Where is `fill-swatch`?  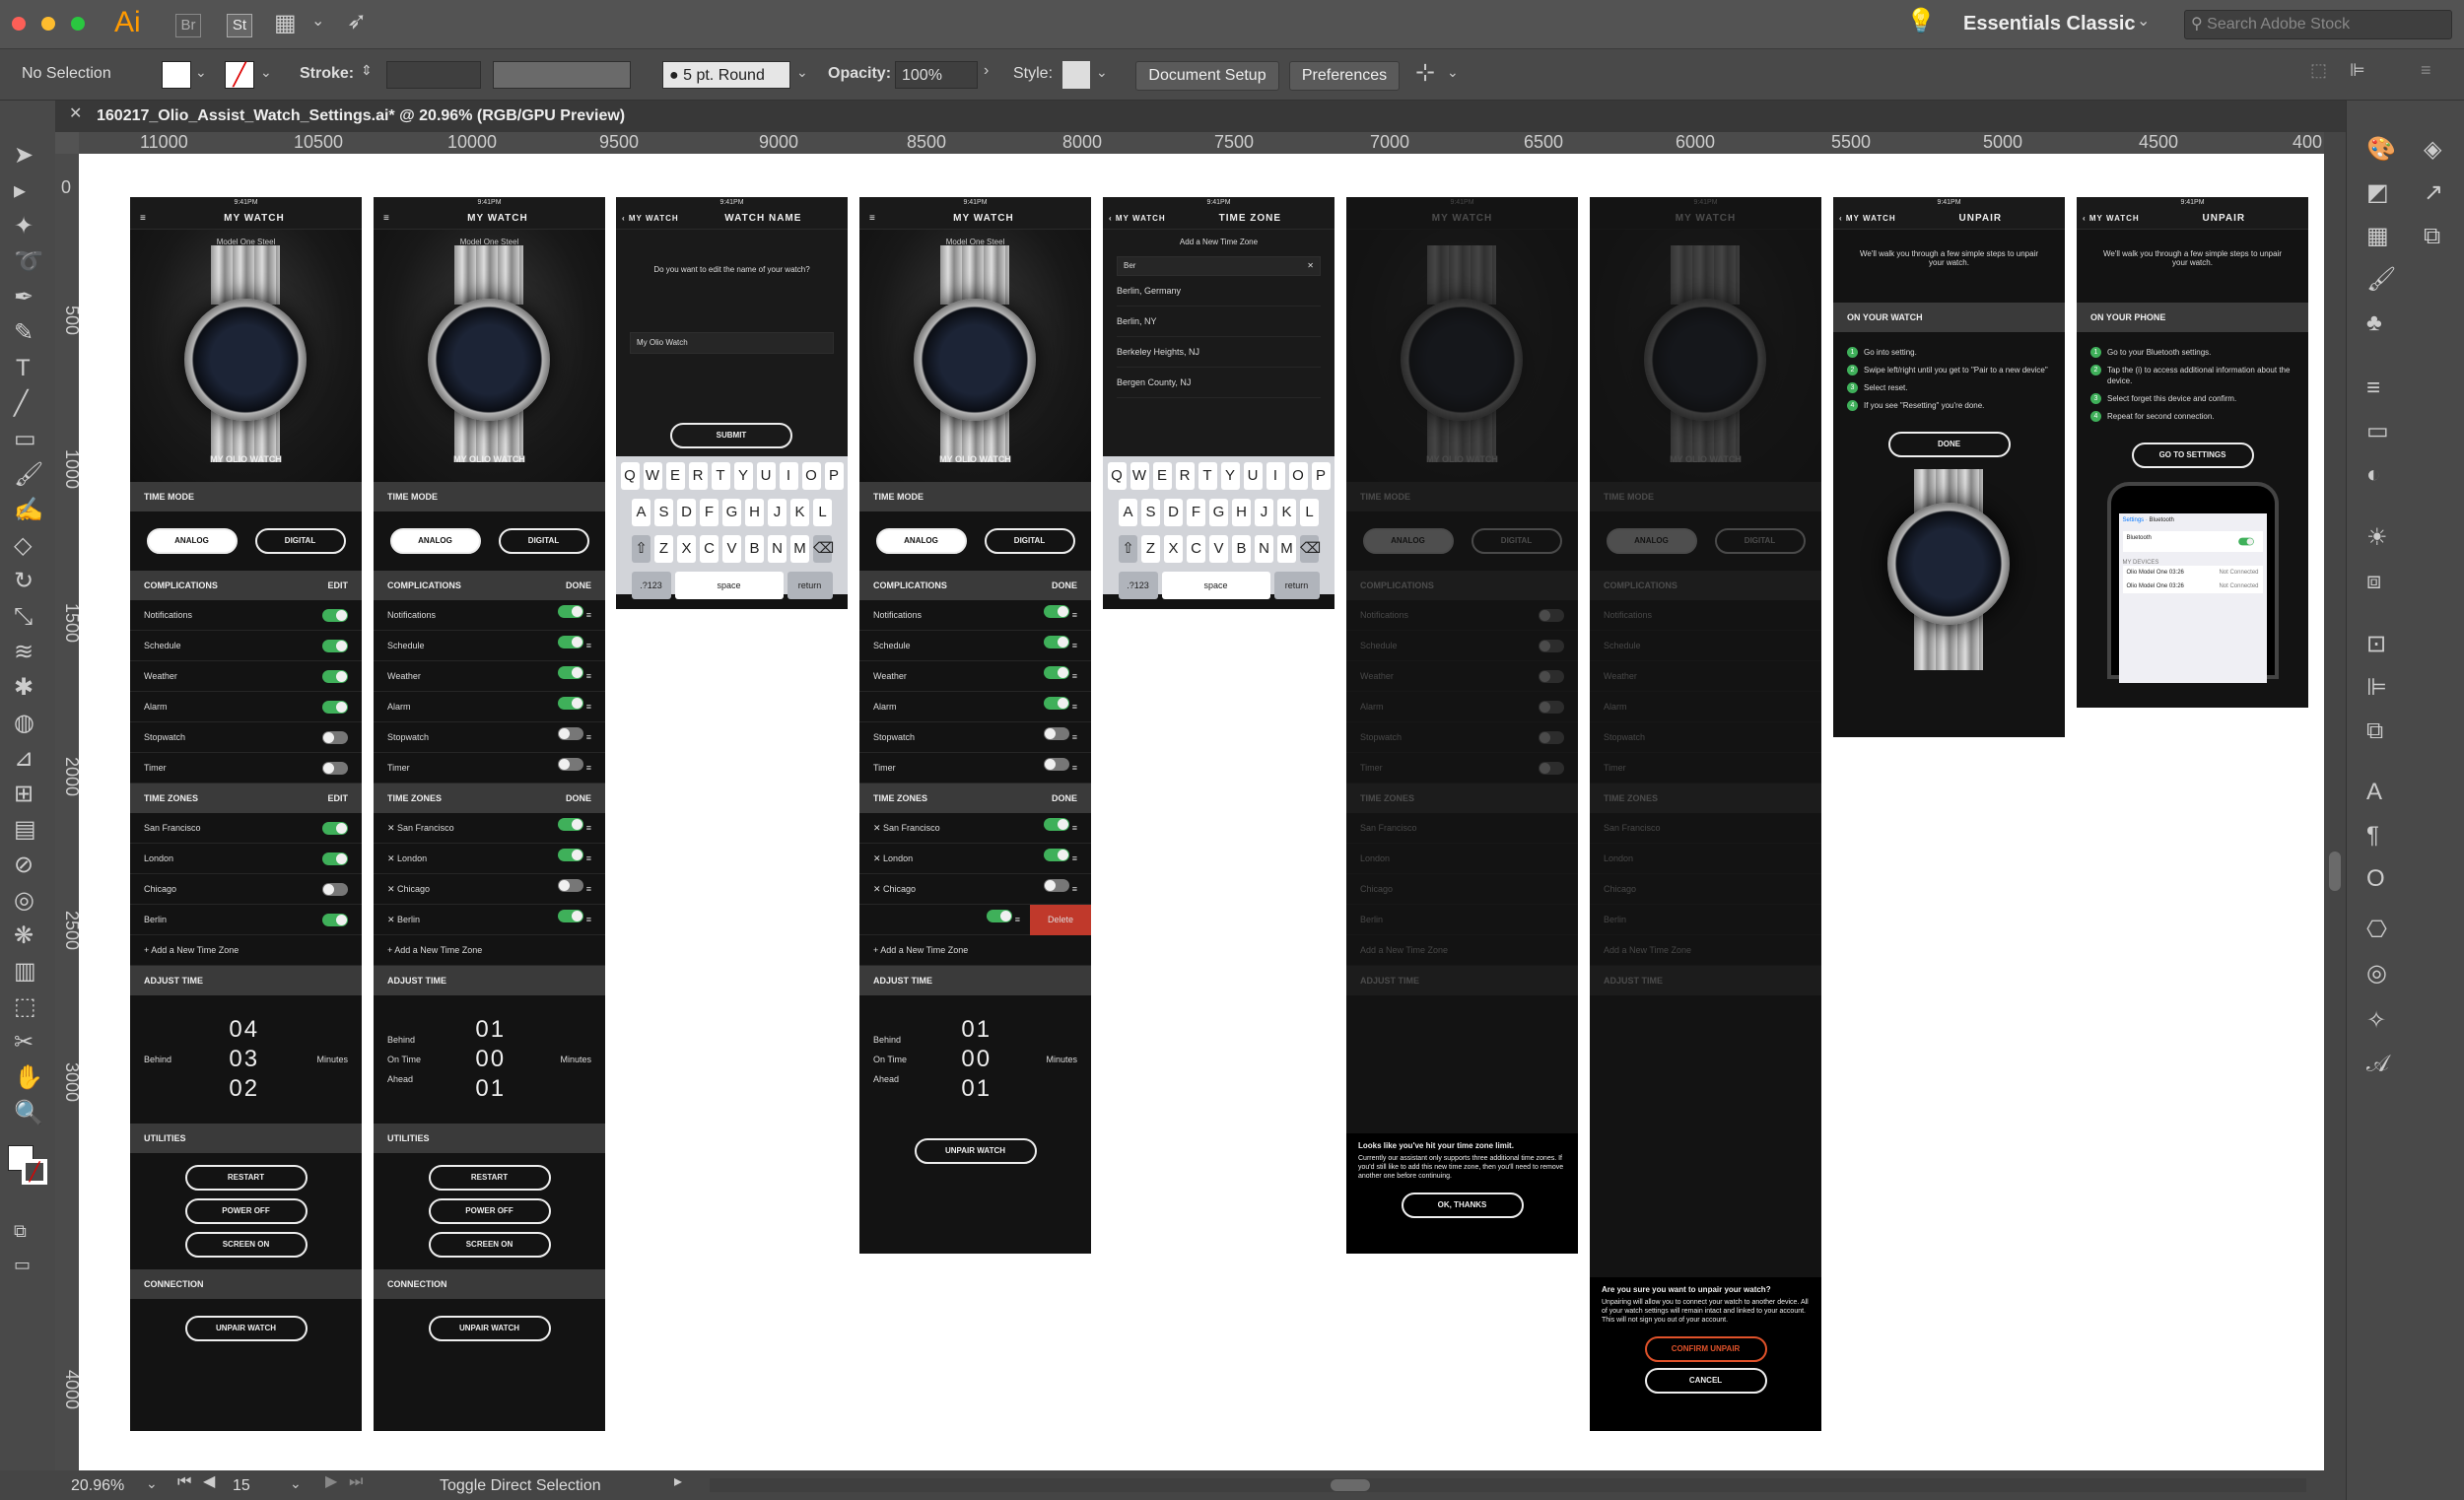 fill-swatch is located at coordinates (176, 75).